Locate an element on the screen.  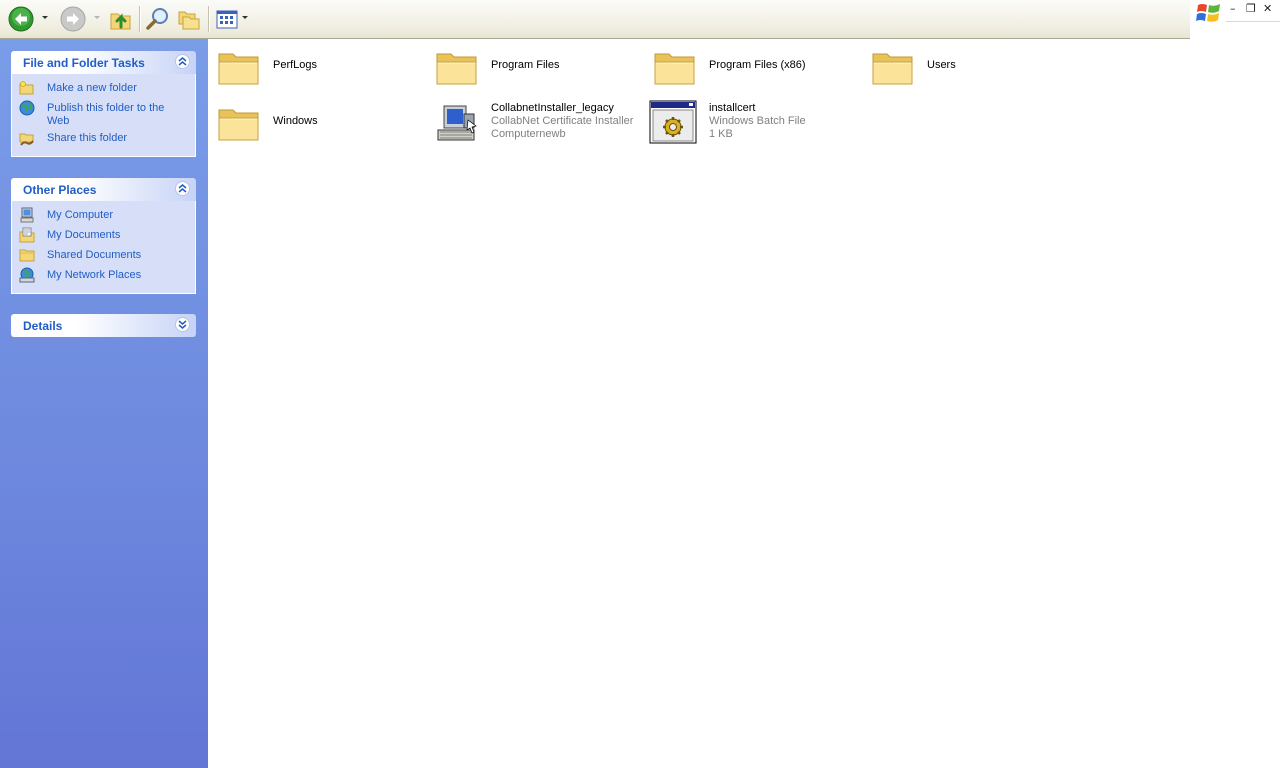
file-name: Windows is located at coordinates (295, 121).